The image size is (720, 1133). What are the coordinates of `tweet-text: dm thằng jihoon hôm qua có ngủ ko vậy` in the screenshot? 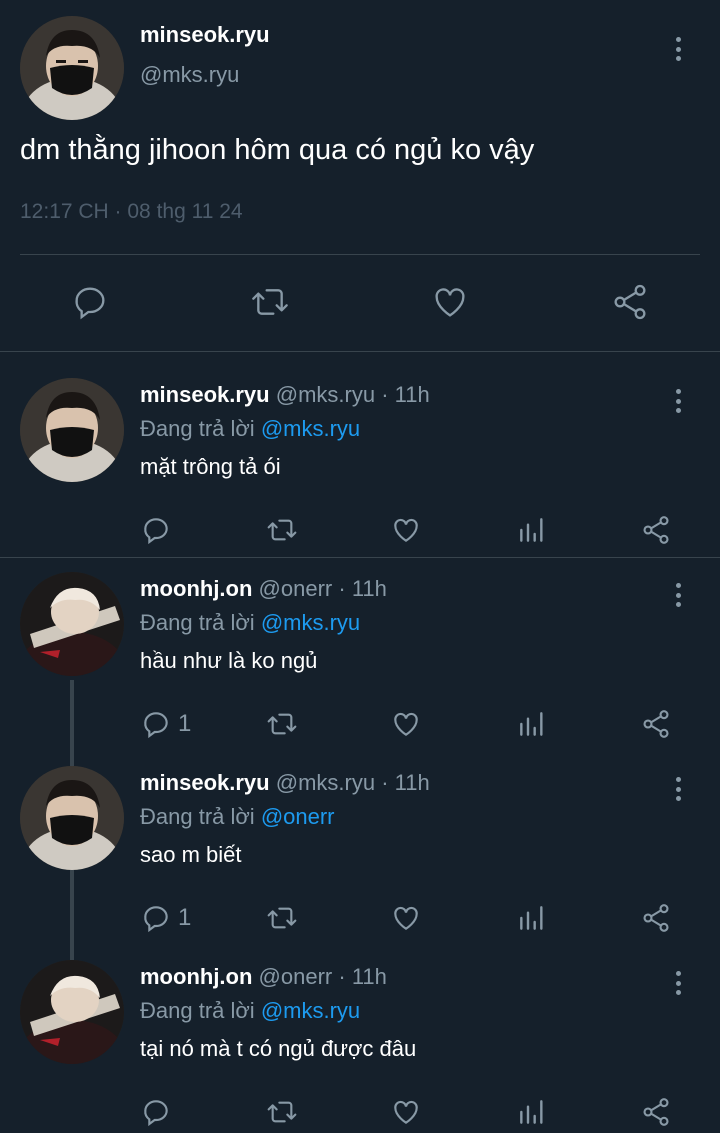 It's located at (277, 150).